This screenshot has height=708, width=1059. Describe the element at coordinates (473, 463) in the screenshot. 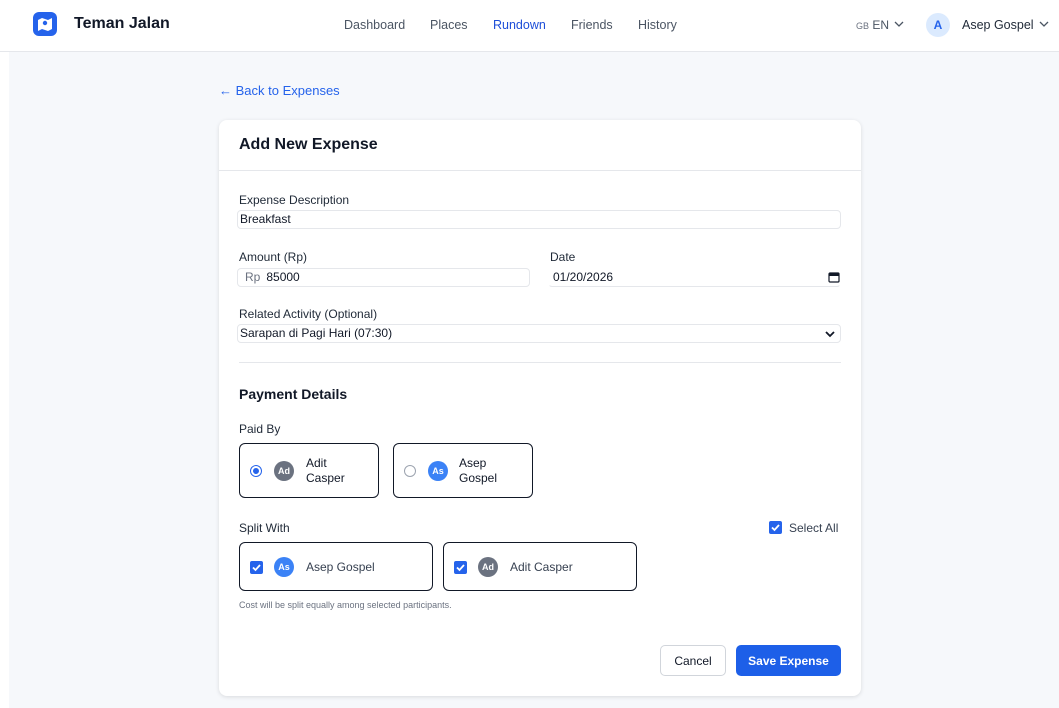

I see `paid-by-name-asep-first: Asep` at that location.